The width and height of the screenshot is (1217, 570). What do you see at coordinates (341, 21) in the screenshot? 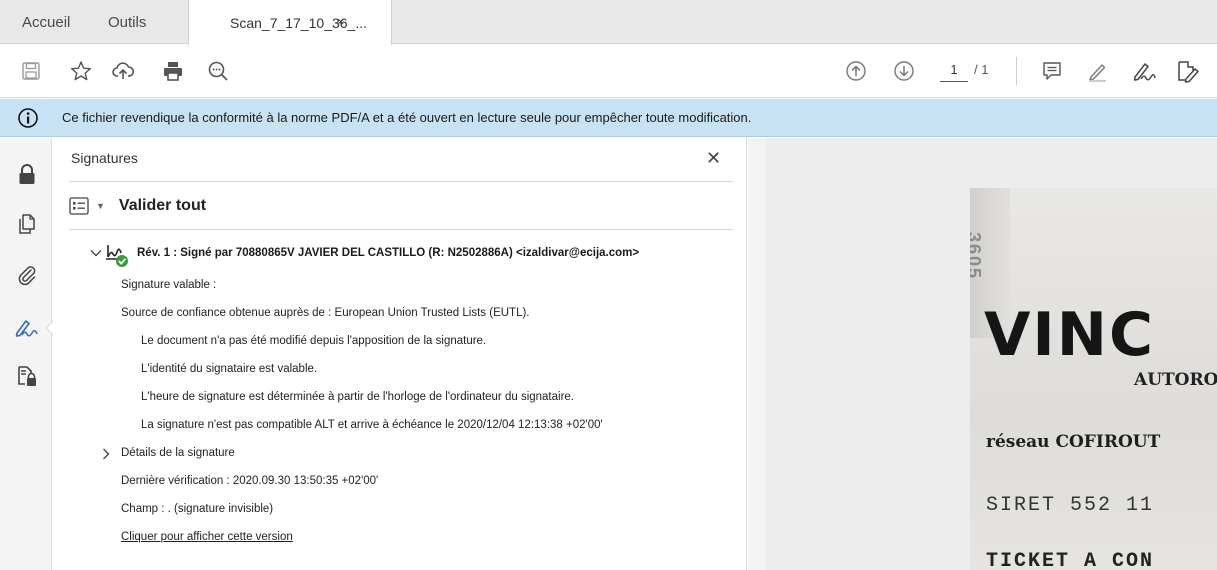
I see `close-tab-icon: ×` at bounding box center [341, 21].